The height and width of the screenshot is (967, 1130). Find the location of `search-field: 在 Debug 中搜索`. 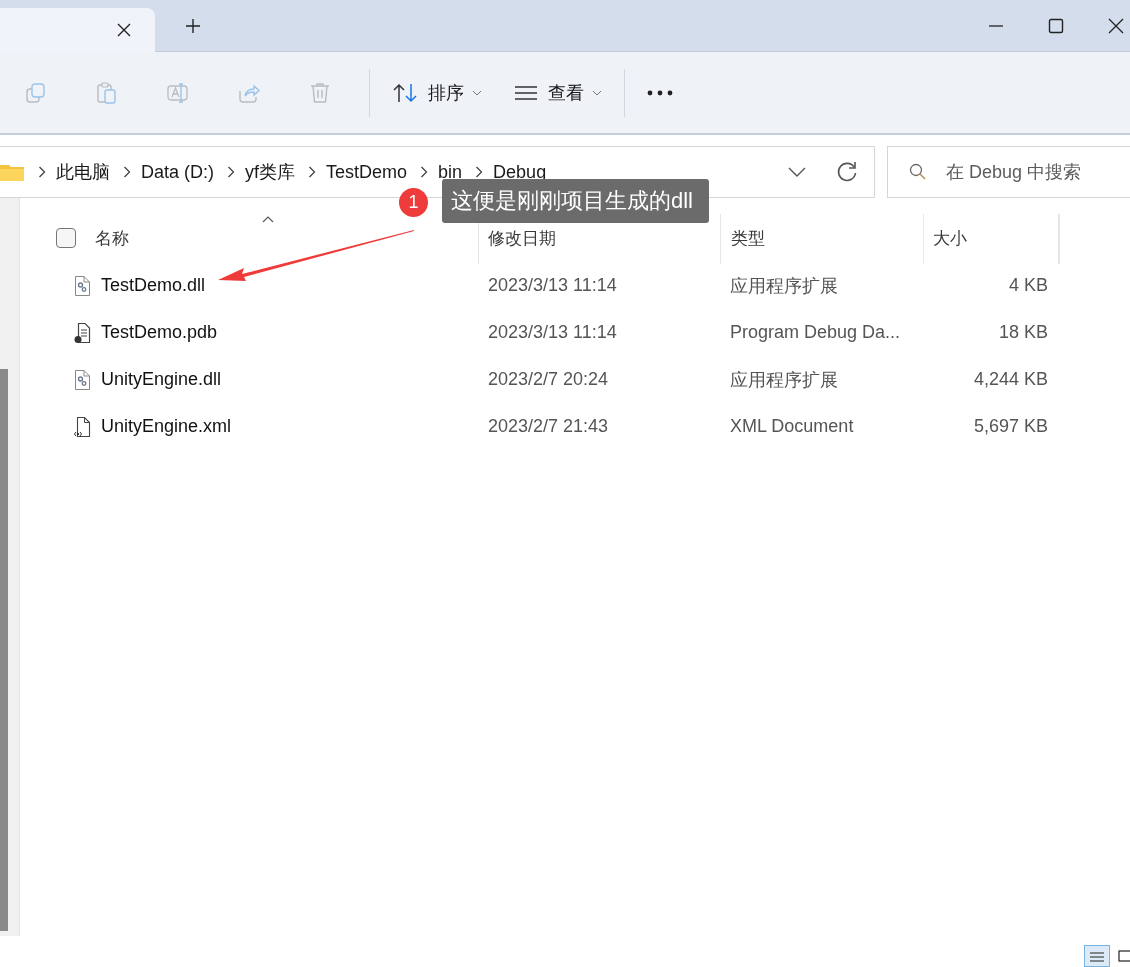

search-field: 在 Debug 中搜索 is located at coordinates (1008, 172).